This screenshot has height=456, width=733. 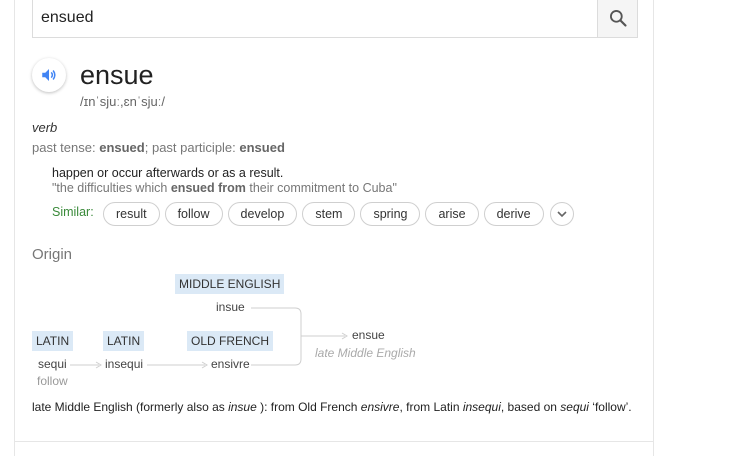 I want to click on result-period: late Middle English, so click(x=365, y=353).